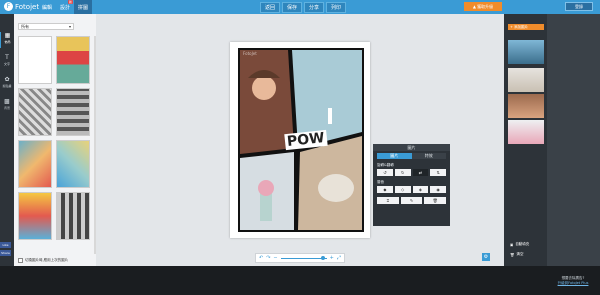 The width and height of the screenshot is (600, 295). What do you see at coordinates (438, 172) in the screenshot?
I see `flip-vertical-icon: ⇅` at bounding box center [438, 172].